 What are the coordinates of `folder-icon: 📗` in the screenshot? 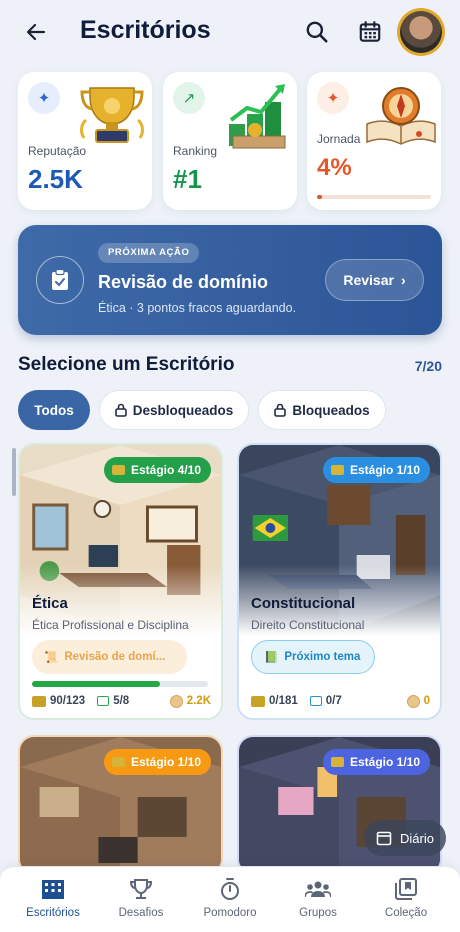 It's located at (271, 658).